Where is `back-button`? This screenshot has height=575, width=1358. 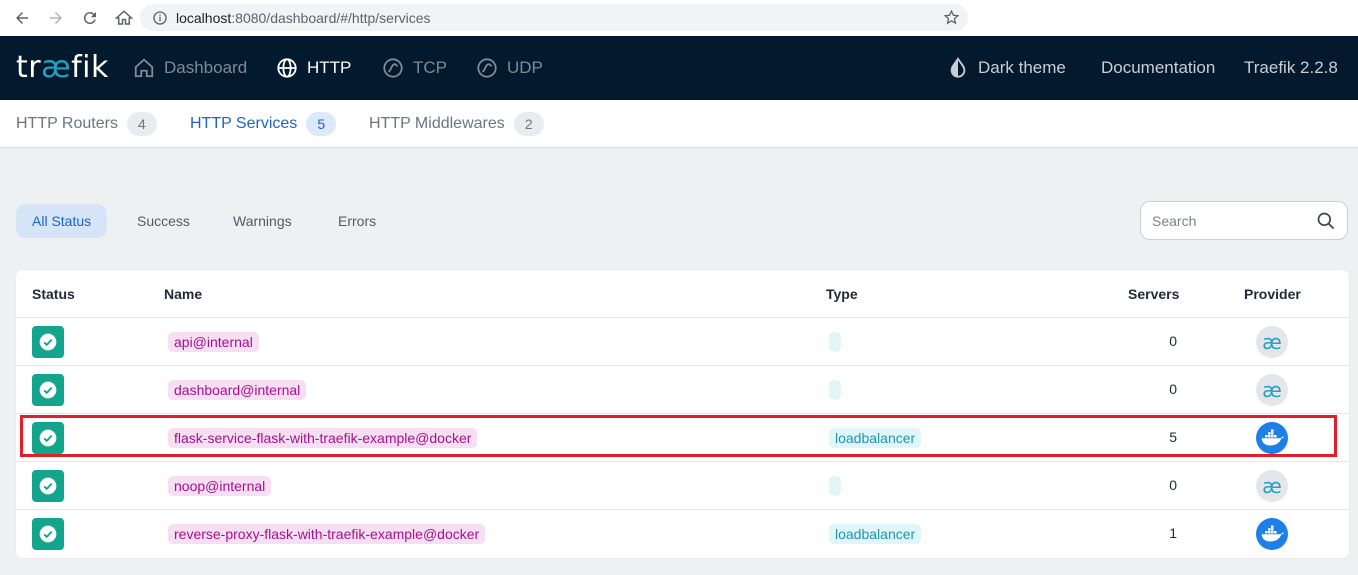 back-button is located at coordinates (22, 18).